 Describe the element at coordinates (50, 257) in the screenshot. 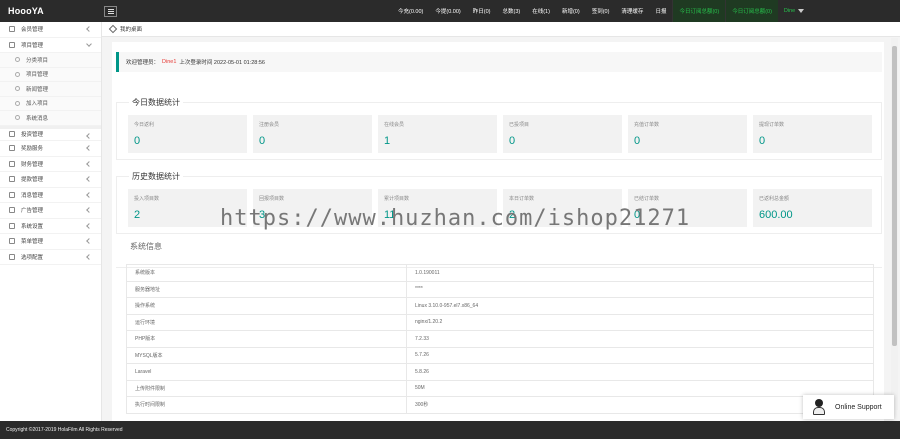

I see `sidebar-item-options: 选项配置` at that location.